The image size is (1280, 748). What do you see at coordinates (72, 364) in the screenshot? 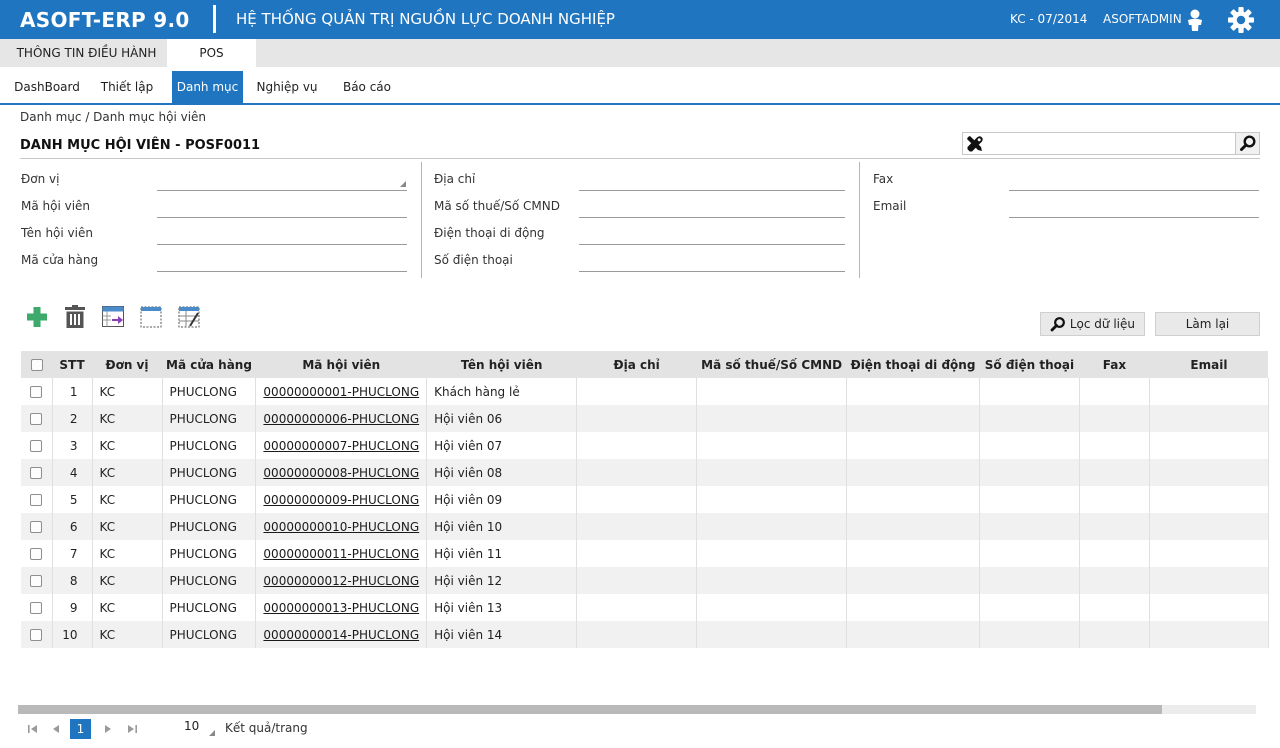
I see `column-header-stt: STT` at bounding box center [72, 364].